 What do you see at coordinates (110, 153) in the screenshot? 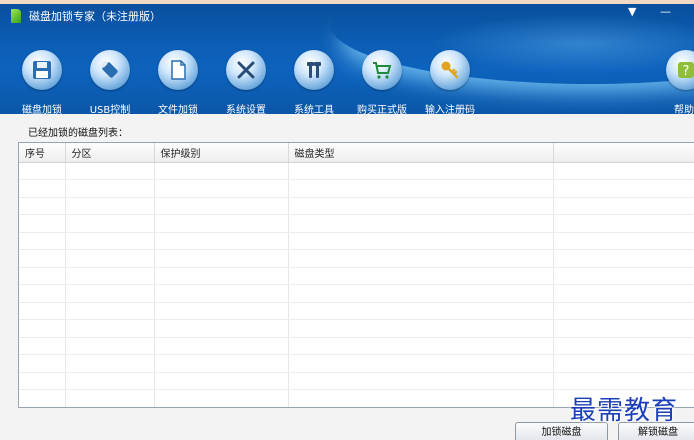
I see `column-header-partition: 分区` at bounding box center [110, 153].